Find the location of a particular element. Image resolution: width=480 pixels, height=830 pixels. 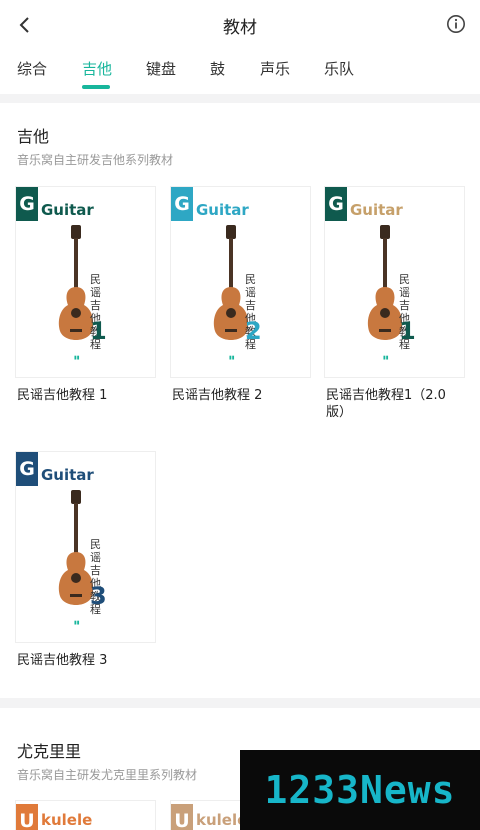

cover-volume: 2 is located at coordinates (253, 331).